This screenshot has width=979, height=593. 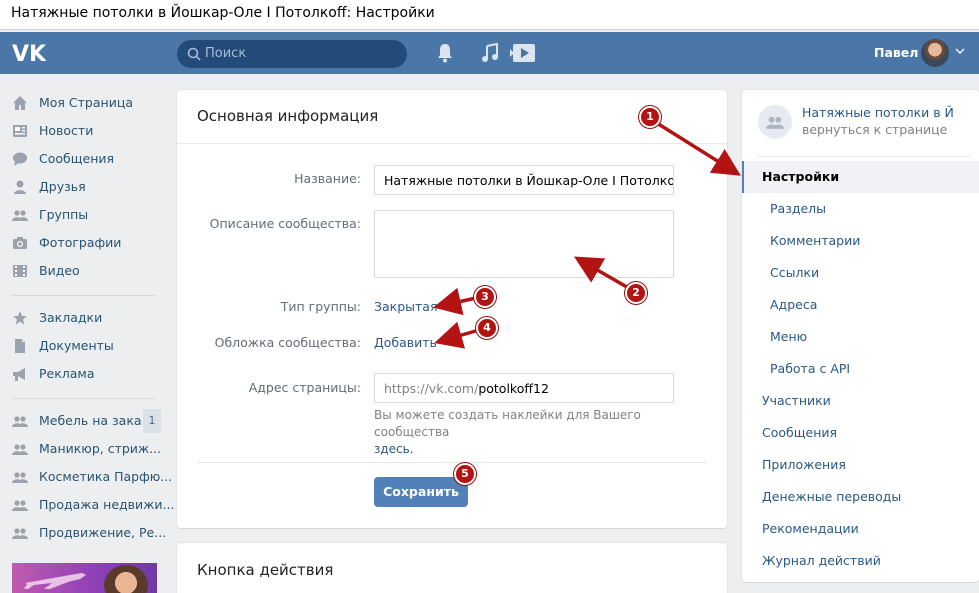 I want to click on menu-item-action-log: Журнал действий, so click(x=860, y=561).